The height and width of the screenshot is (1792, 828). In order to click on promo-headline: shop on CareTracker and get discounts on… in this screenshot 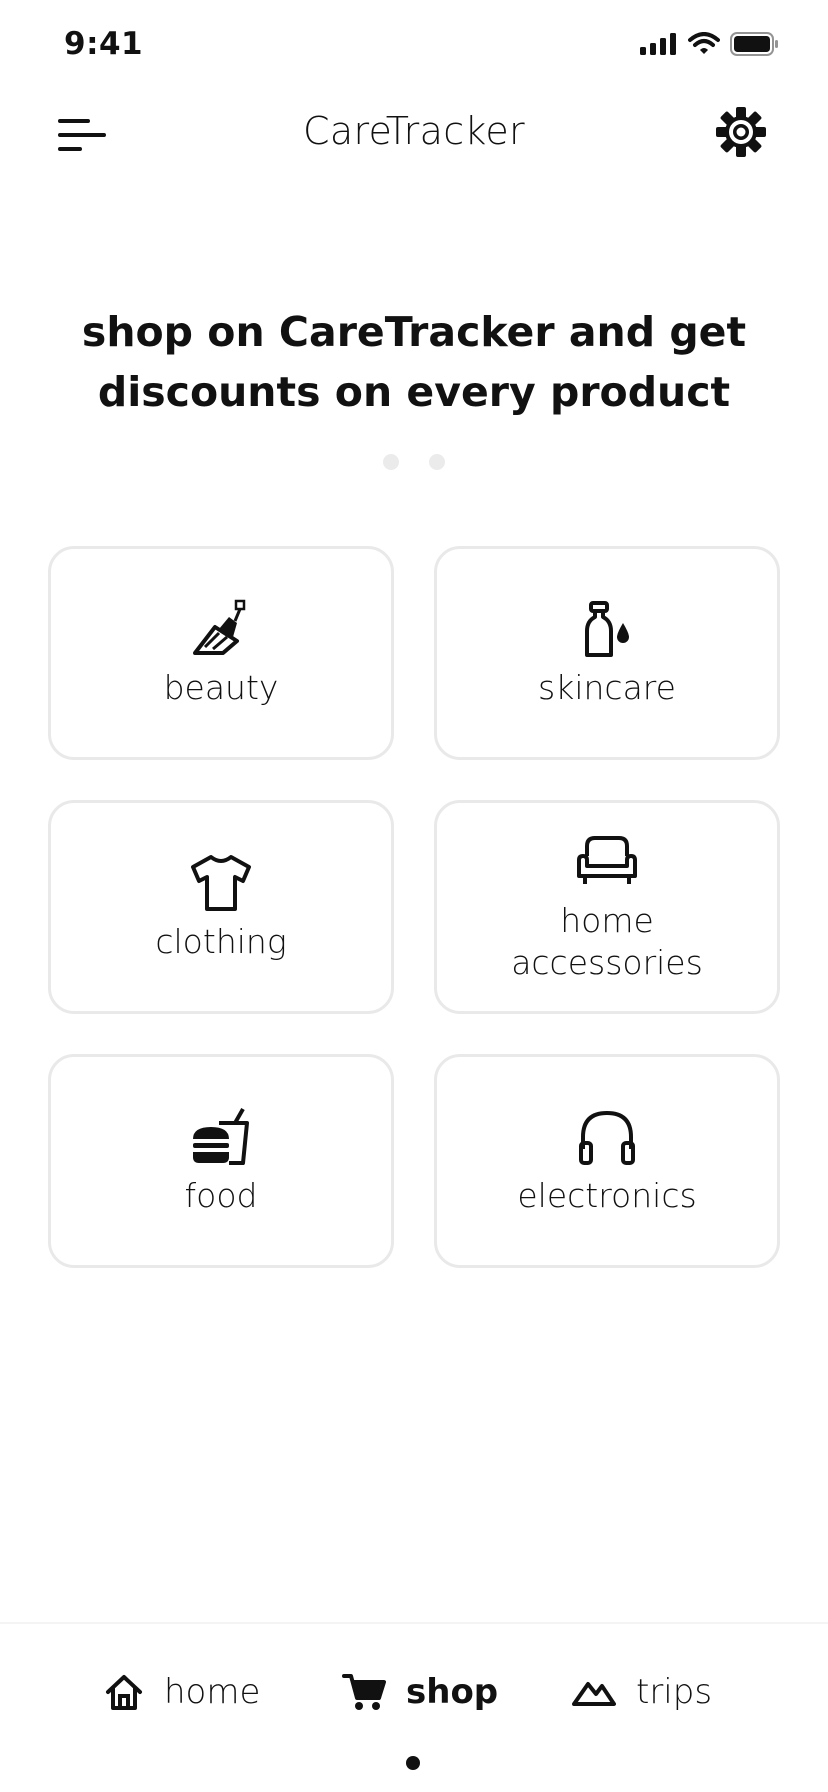, I will do `click(414, 362)`.